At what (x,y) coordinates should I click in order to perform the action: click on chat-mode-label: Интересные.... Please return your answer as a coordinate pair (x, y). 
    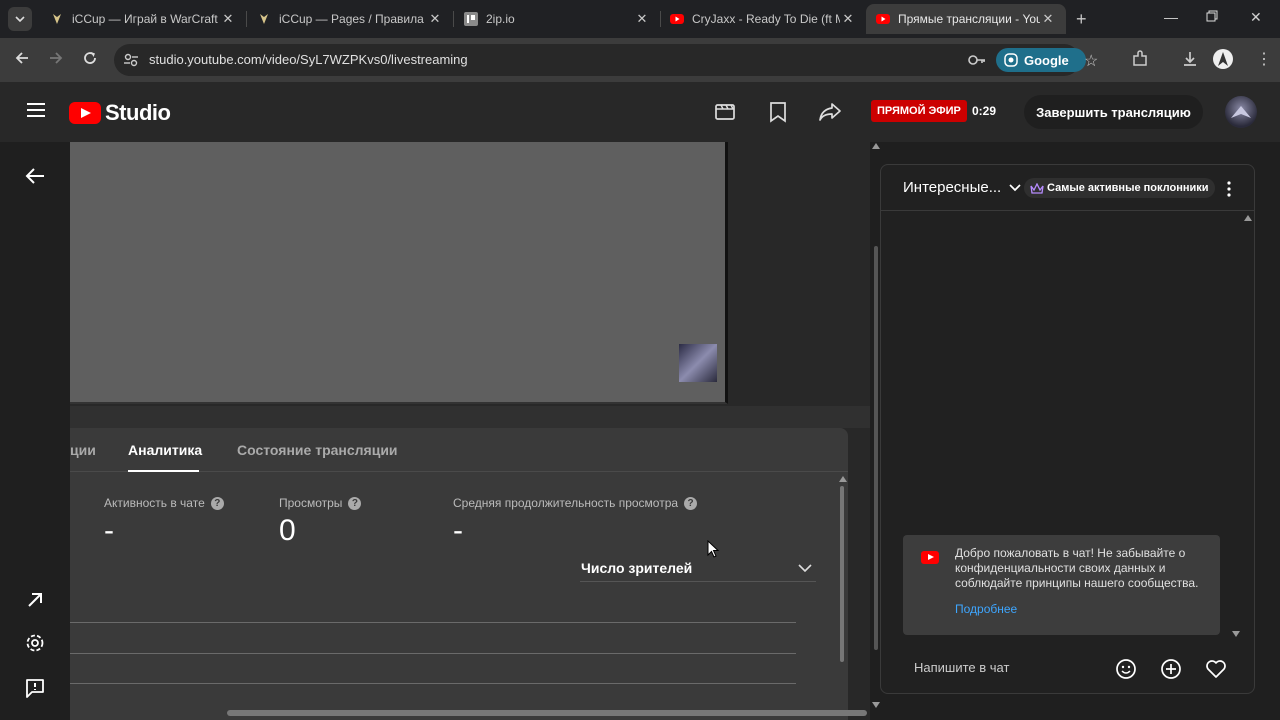
    Looking at the image, I should click on (952, 187).